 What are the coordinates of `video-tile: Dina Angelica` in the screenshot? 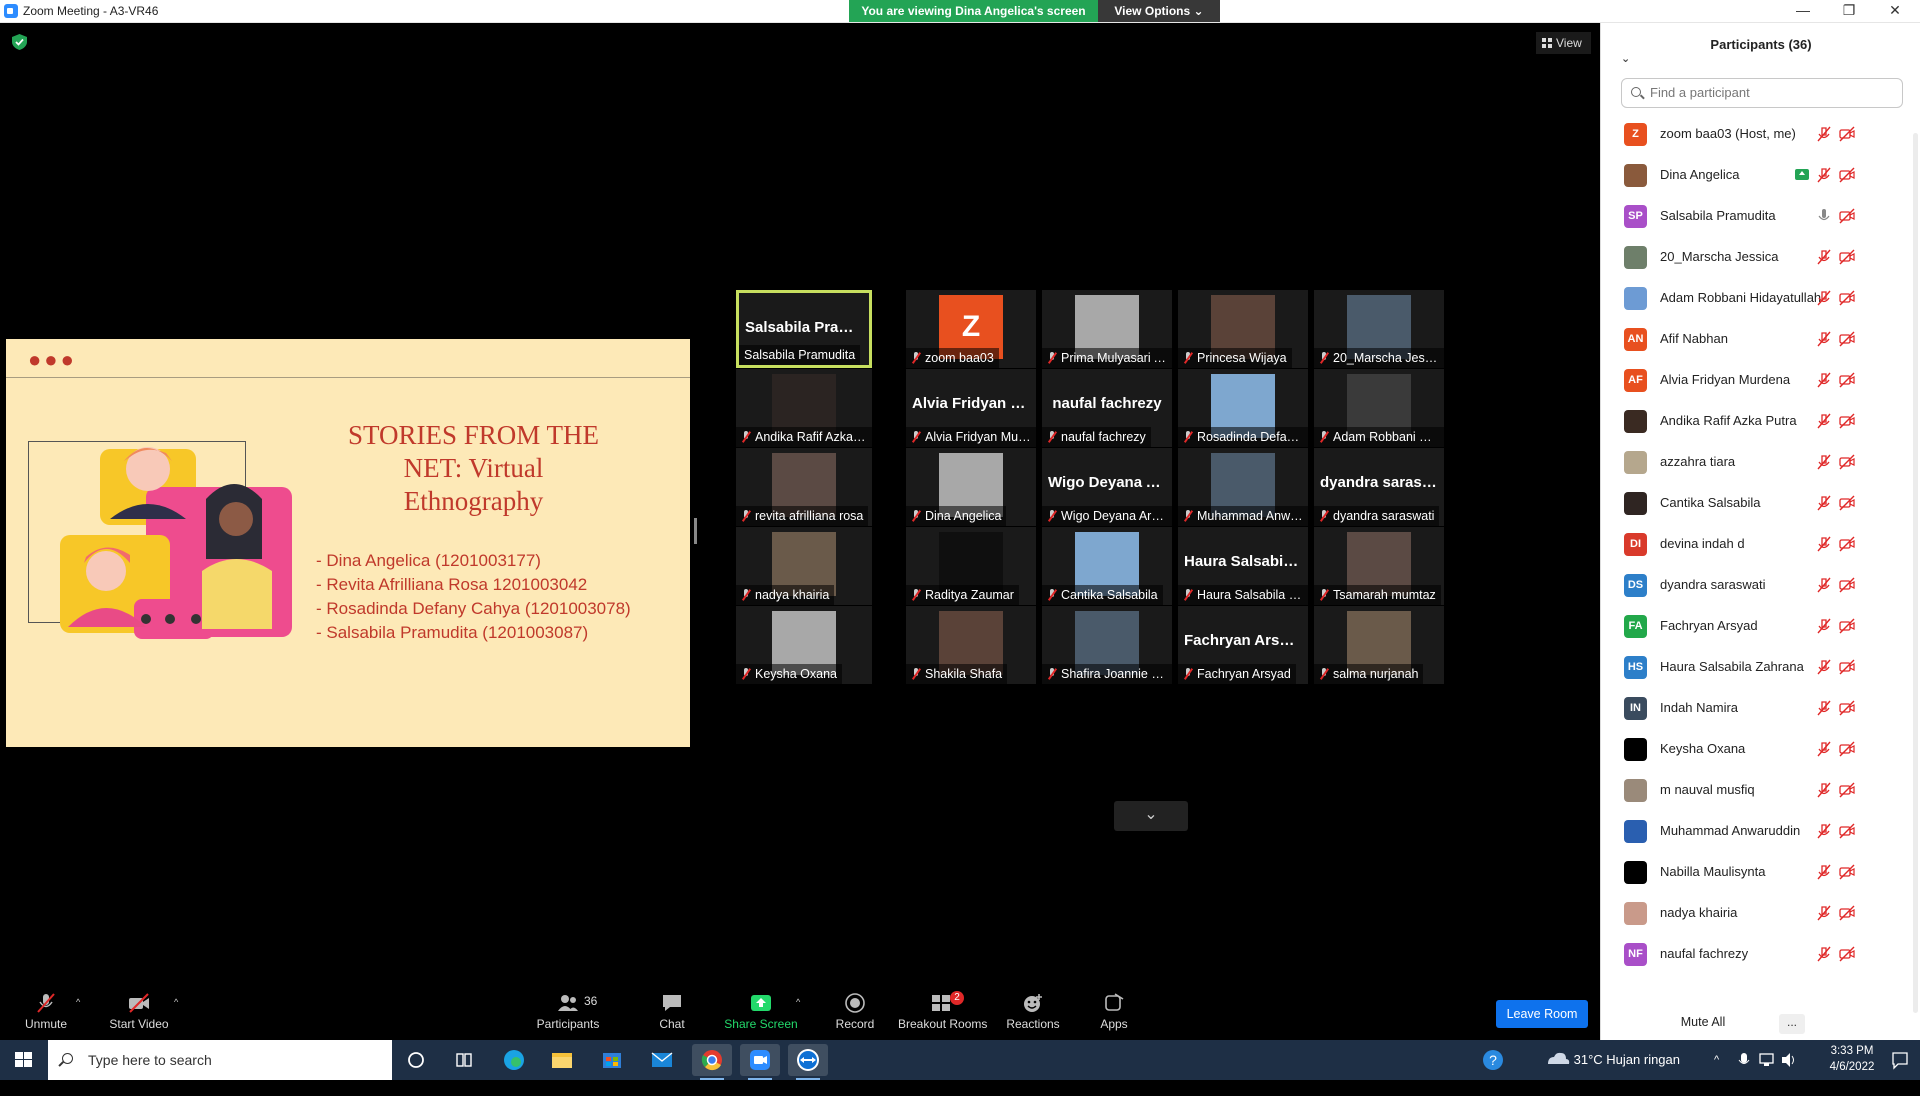 It's located at (971, 487).